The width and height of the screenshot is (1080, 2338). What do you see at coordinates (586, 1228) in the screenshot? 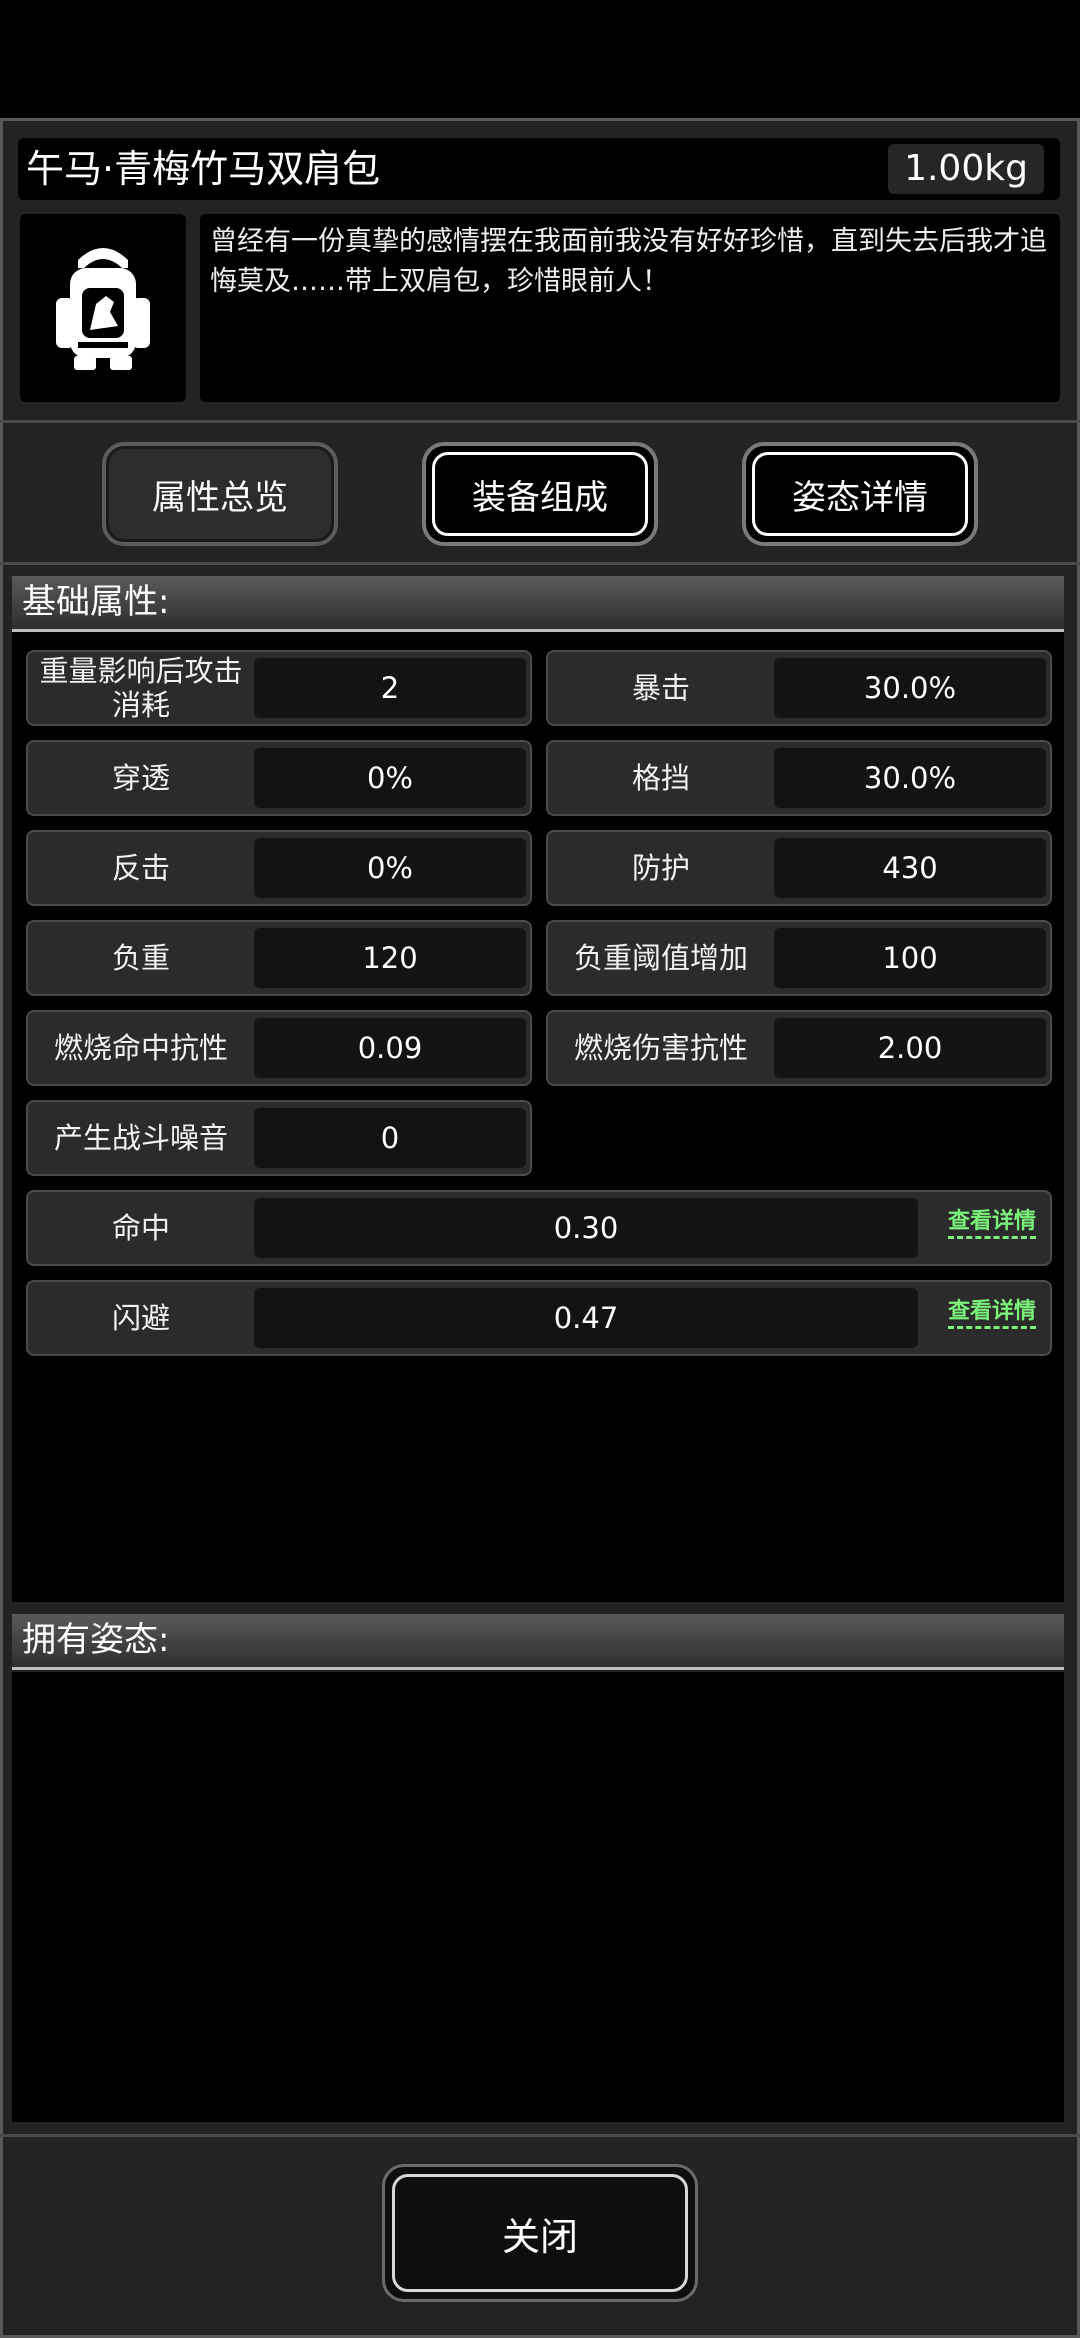
I see `stat-value: 0.30` at bounding box center [586, 1228].